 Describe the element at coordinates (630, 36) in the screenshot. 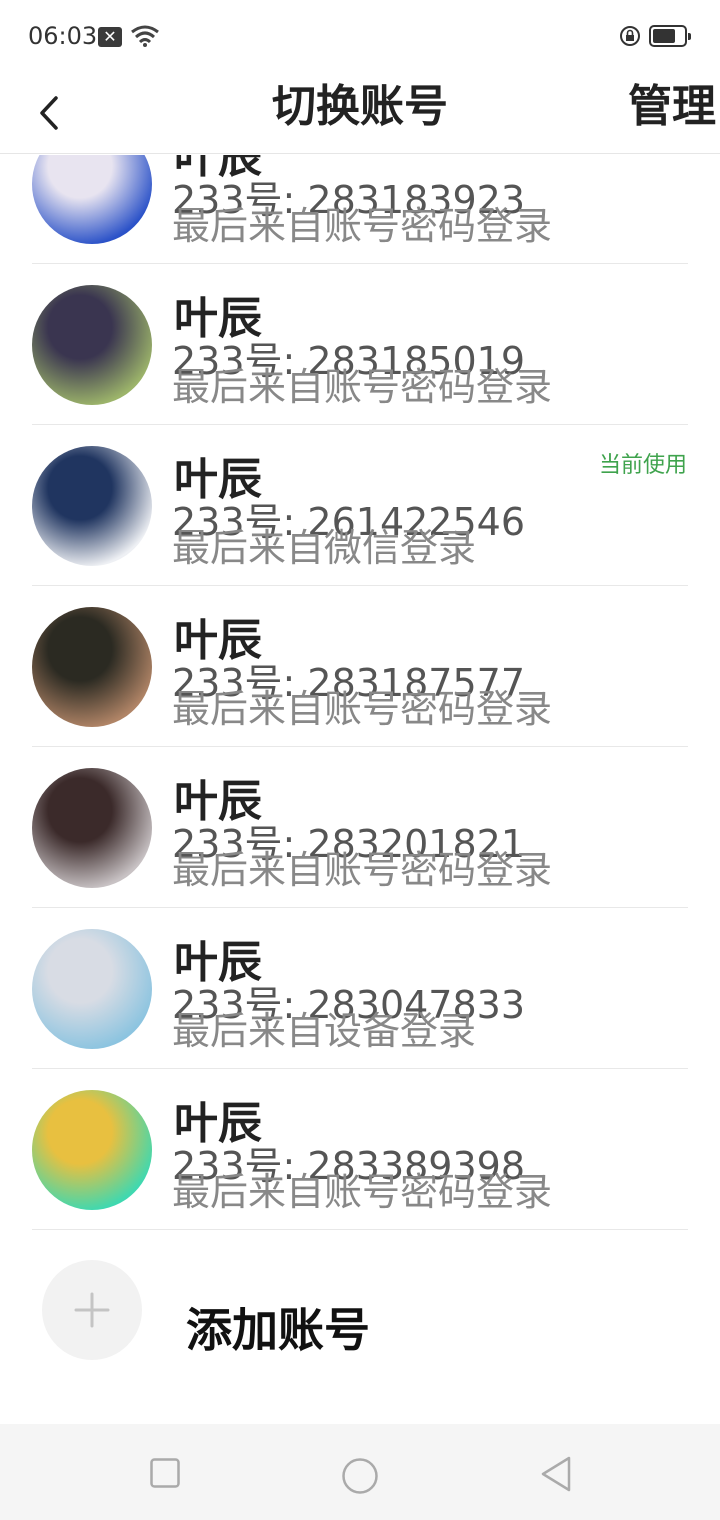

I see `rotation-lock-icon` at that location.